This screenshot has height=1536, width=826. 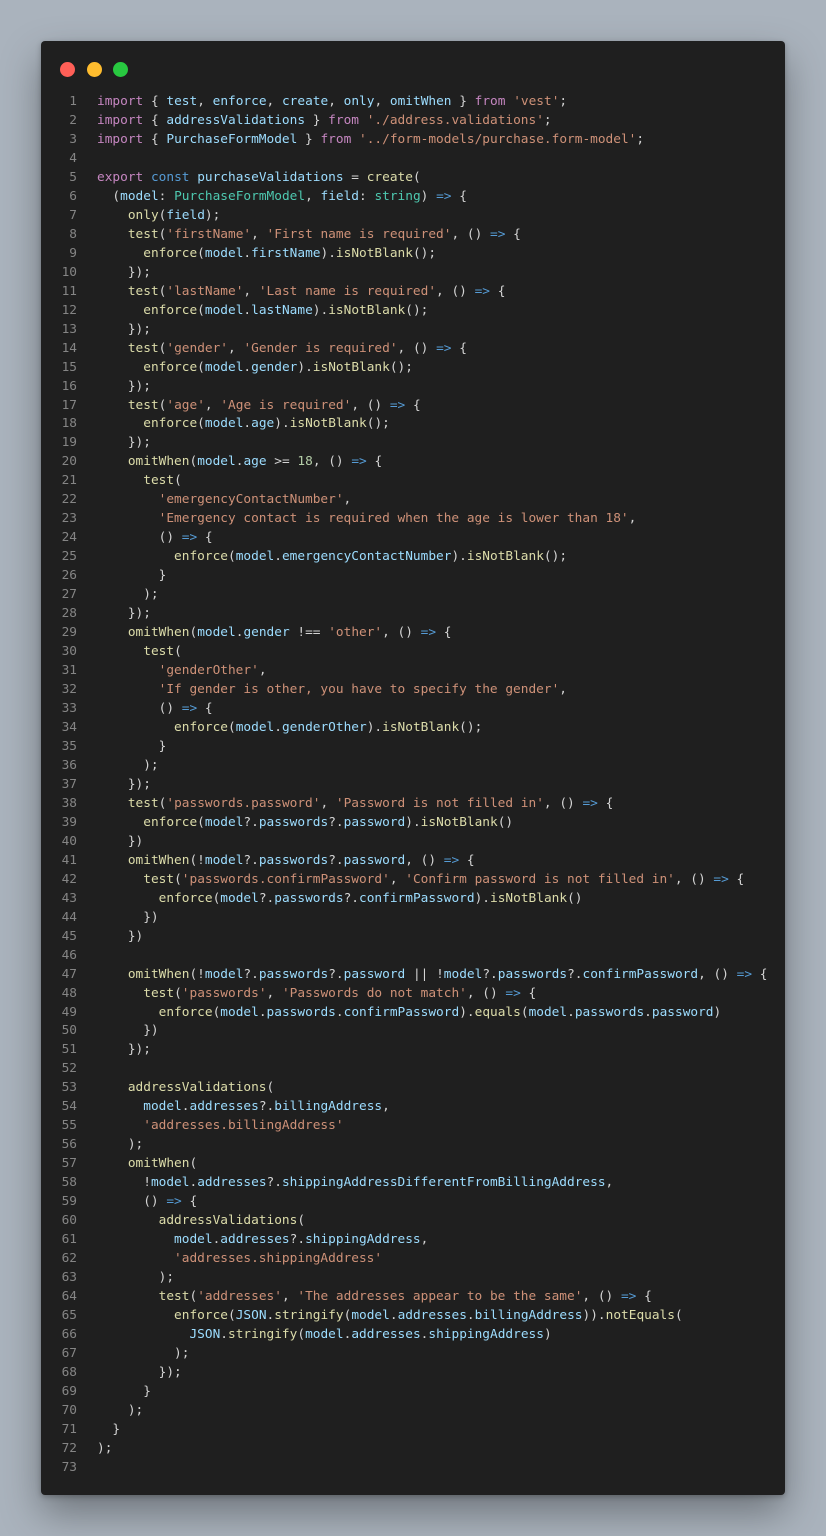 I want to click on code-token: ();, so click(x=424, y=253).